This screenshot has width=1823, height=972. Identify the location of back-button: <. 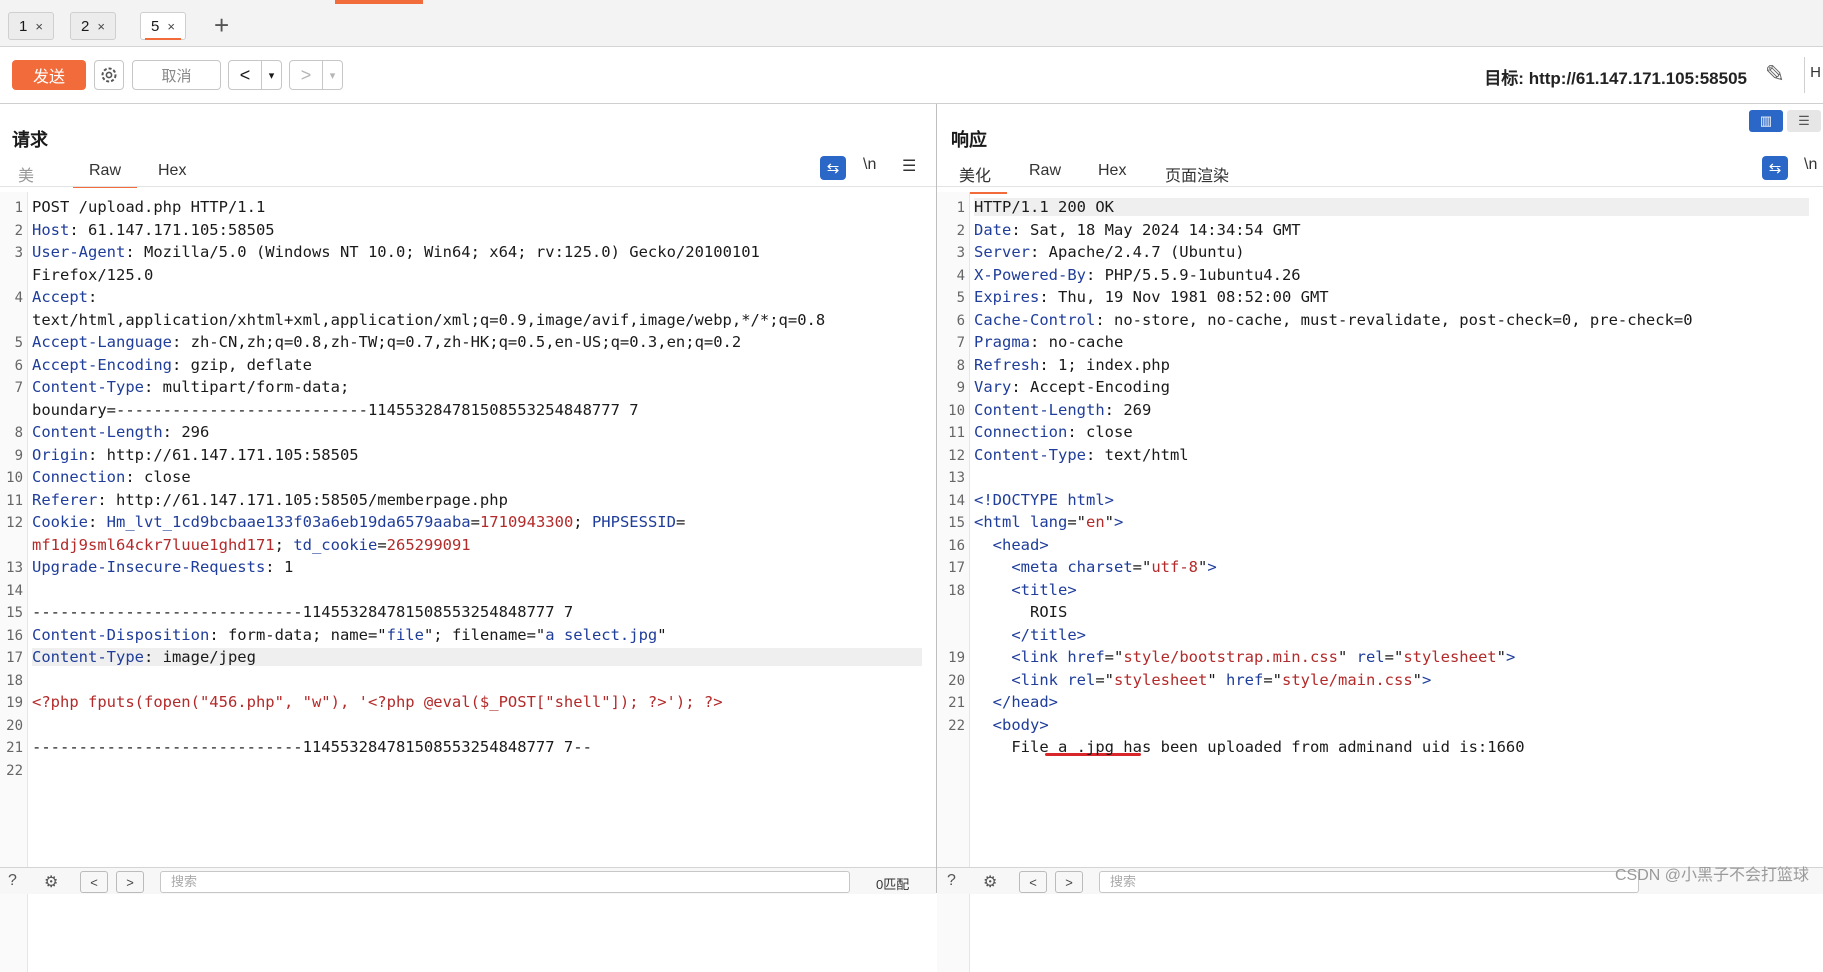
(245, 75).